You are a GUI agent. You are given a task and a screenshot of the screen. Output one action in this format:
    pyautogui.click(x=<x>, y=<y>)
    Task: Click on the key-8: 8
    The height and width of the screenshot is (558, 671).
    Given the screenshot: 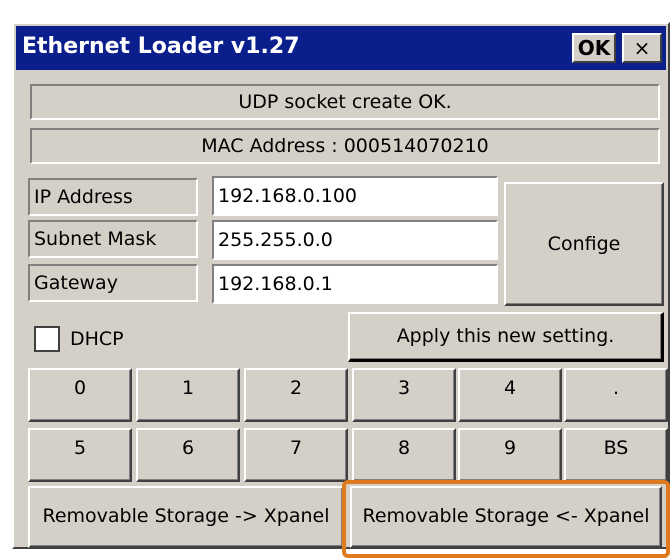 What is the action you would take?
    pyautogui.click(x=404, y=455)
    